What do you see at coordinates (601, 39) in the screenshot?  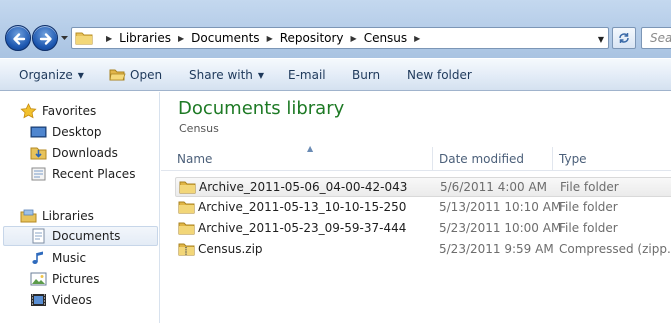 I see `address-dropdown-icon: ▼` at bounding box center [601, 39].